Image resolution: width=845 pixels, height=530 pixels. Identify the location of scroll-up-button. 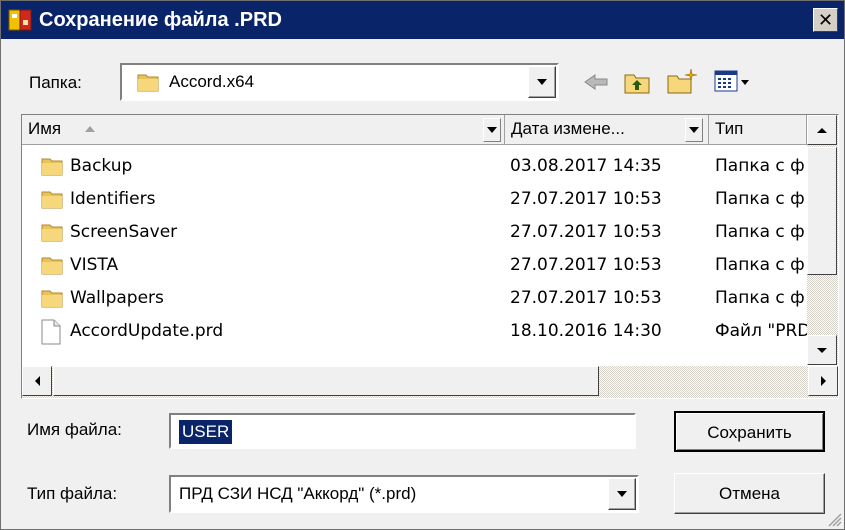
(822, 130).